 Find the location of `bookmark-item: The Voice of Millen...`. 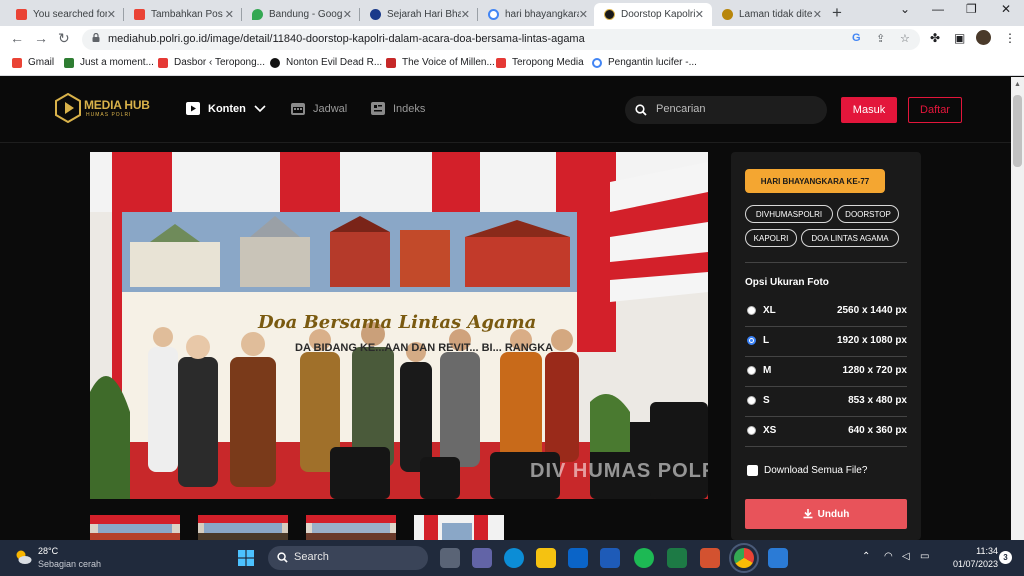

bookmark-item: The Voice of Millen... is located at coordinates (440, 62).